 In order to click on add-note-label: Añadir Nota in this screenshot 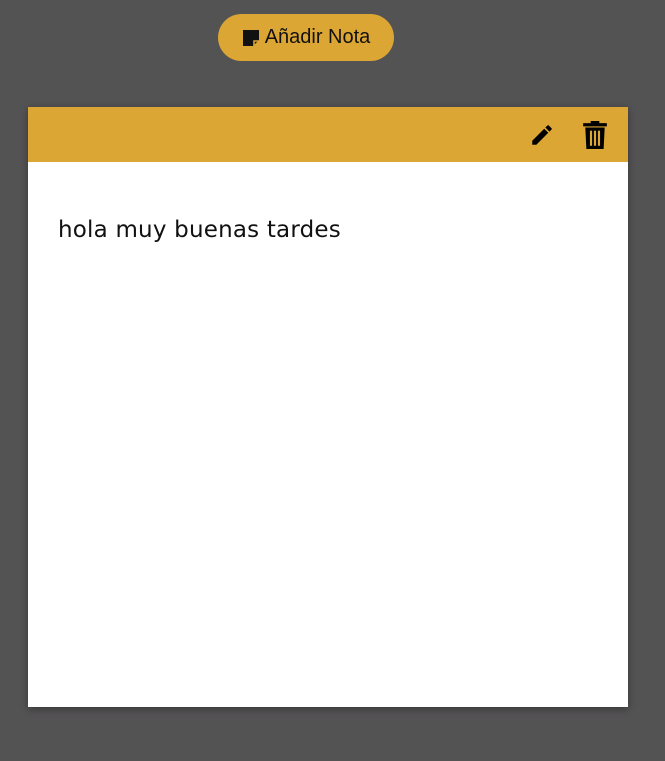, I will do `click(317, 37)`.